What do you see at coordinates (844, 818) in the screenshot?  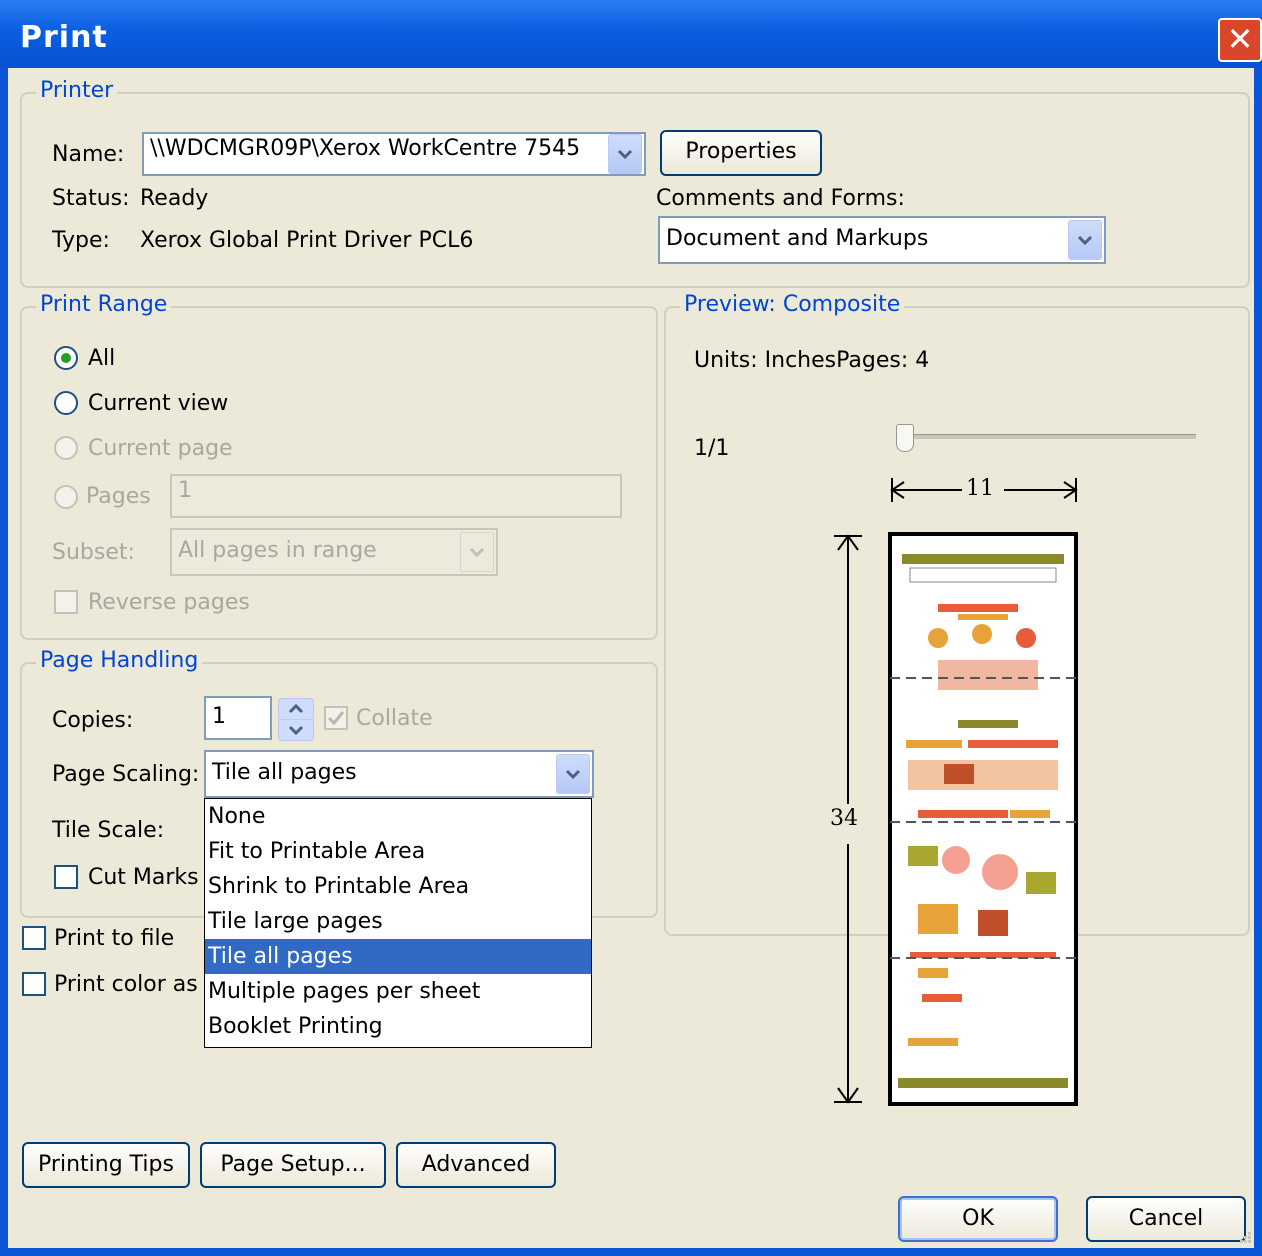 I see `height-dimension-label: 34` at bounding box center [844, 818].